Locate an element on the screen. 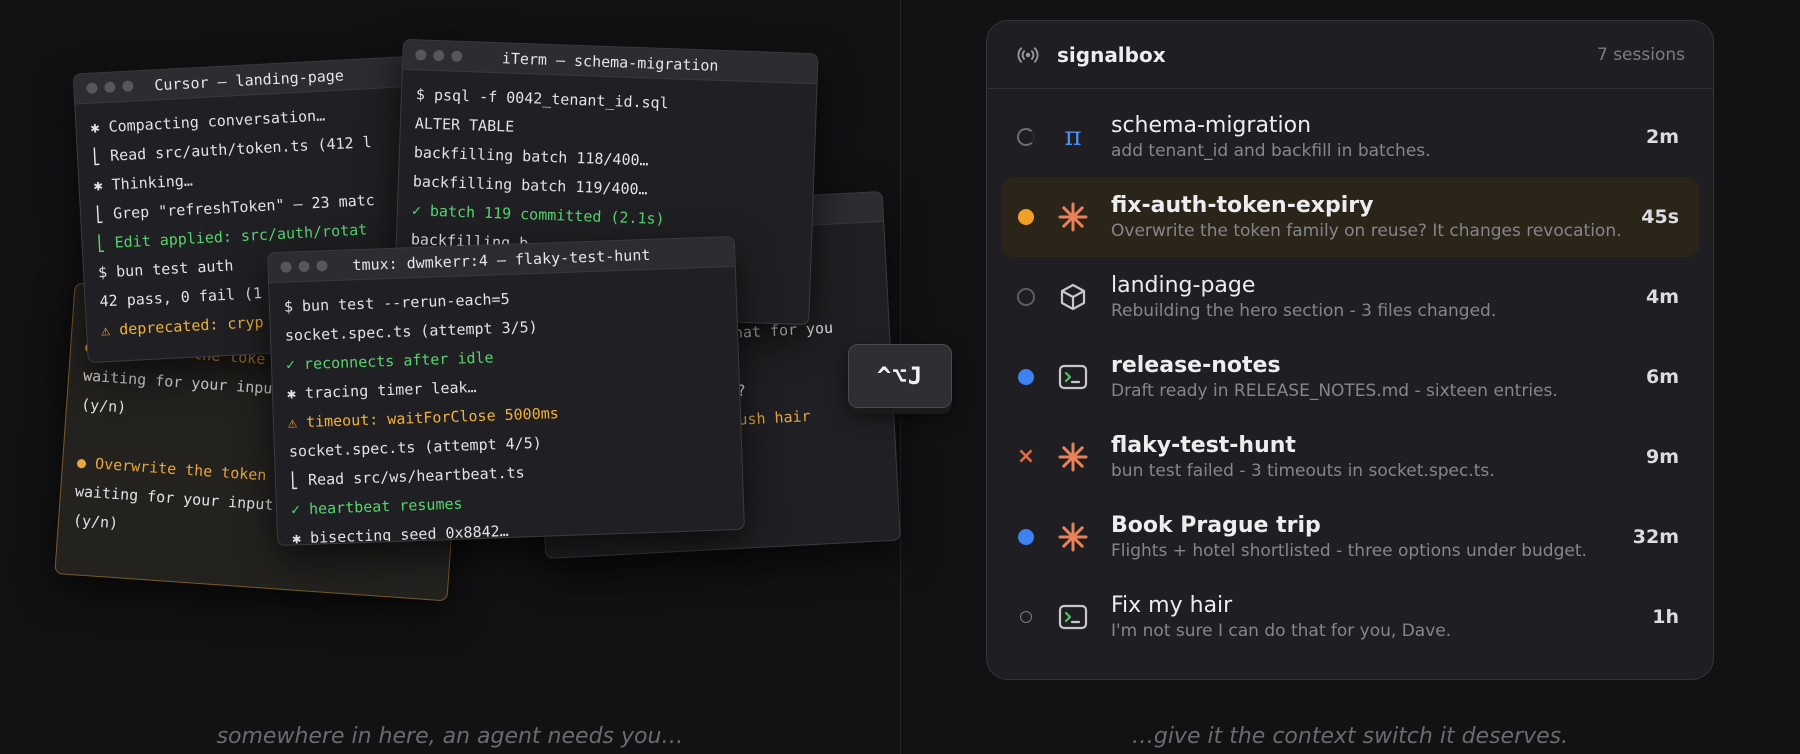  caption-right: …give it the context switch it deserves. is located at coordinates (1350, 736).